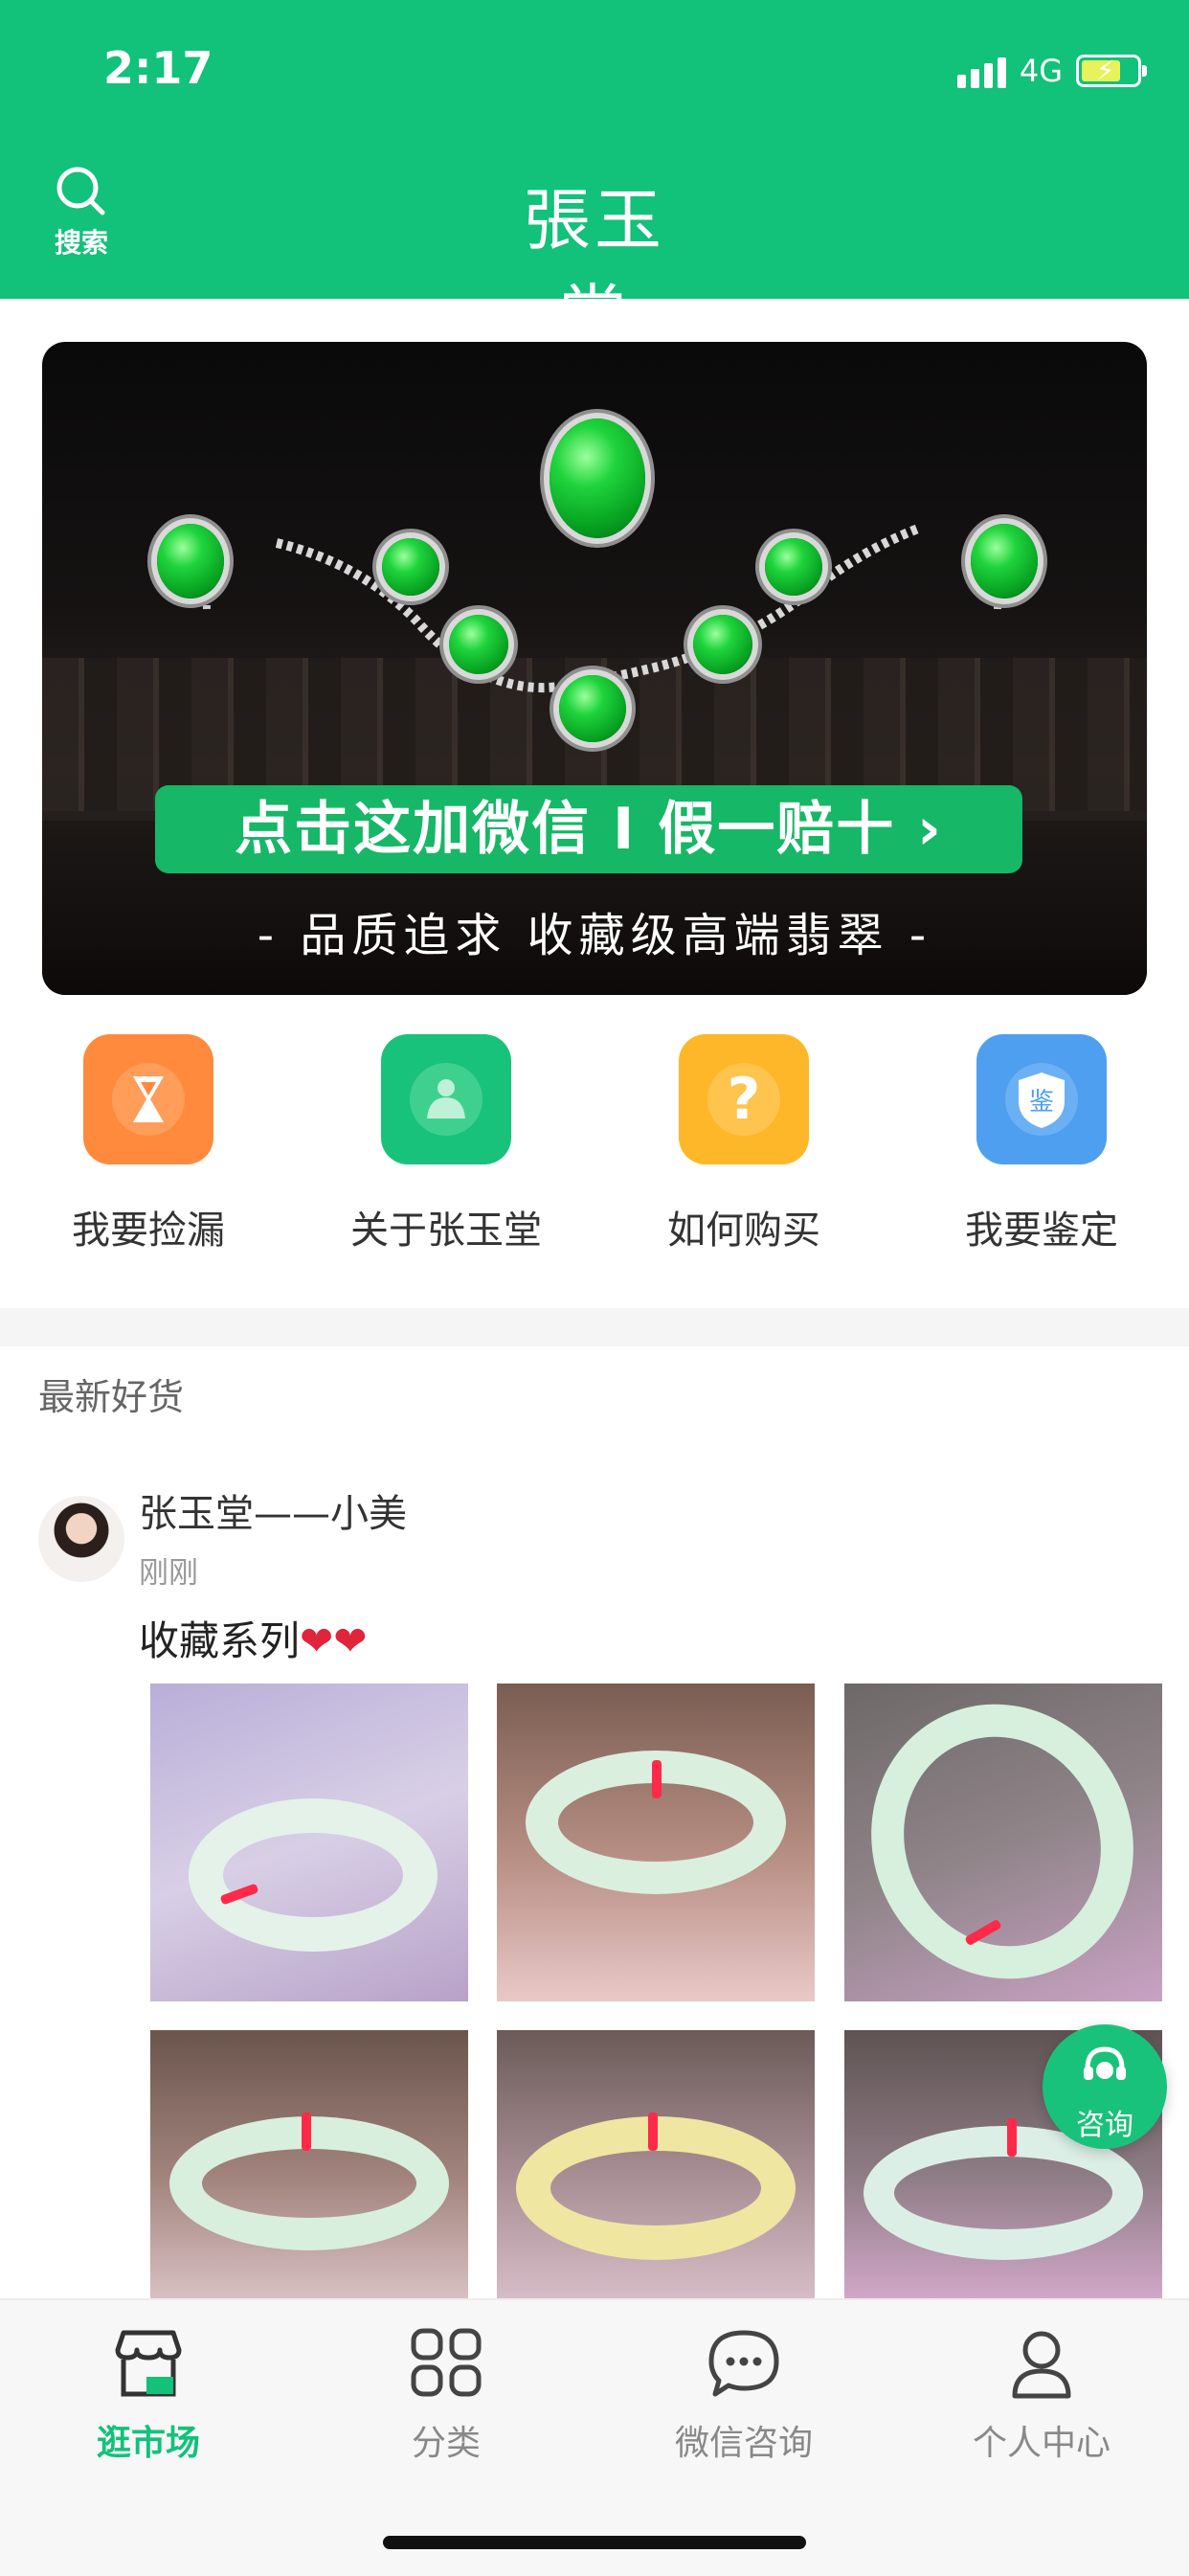 The image size is (1189, 2576). I want to click on entry-bargain: 我要捡漏, so click(148, 1144).